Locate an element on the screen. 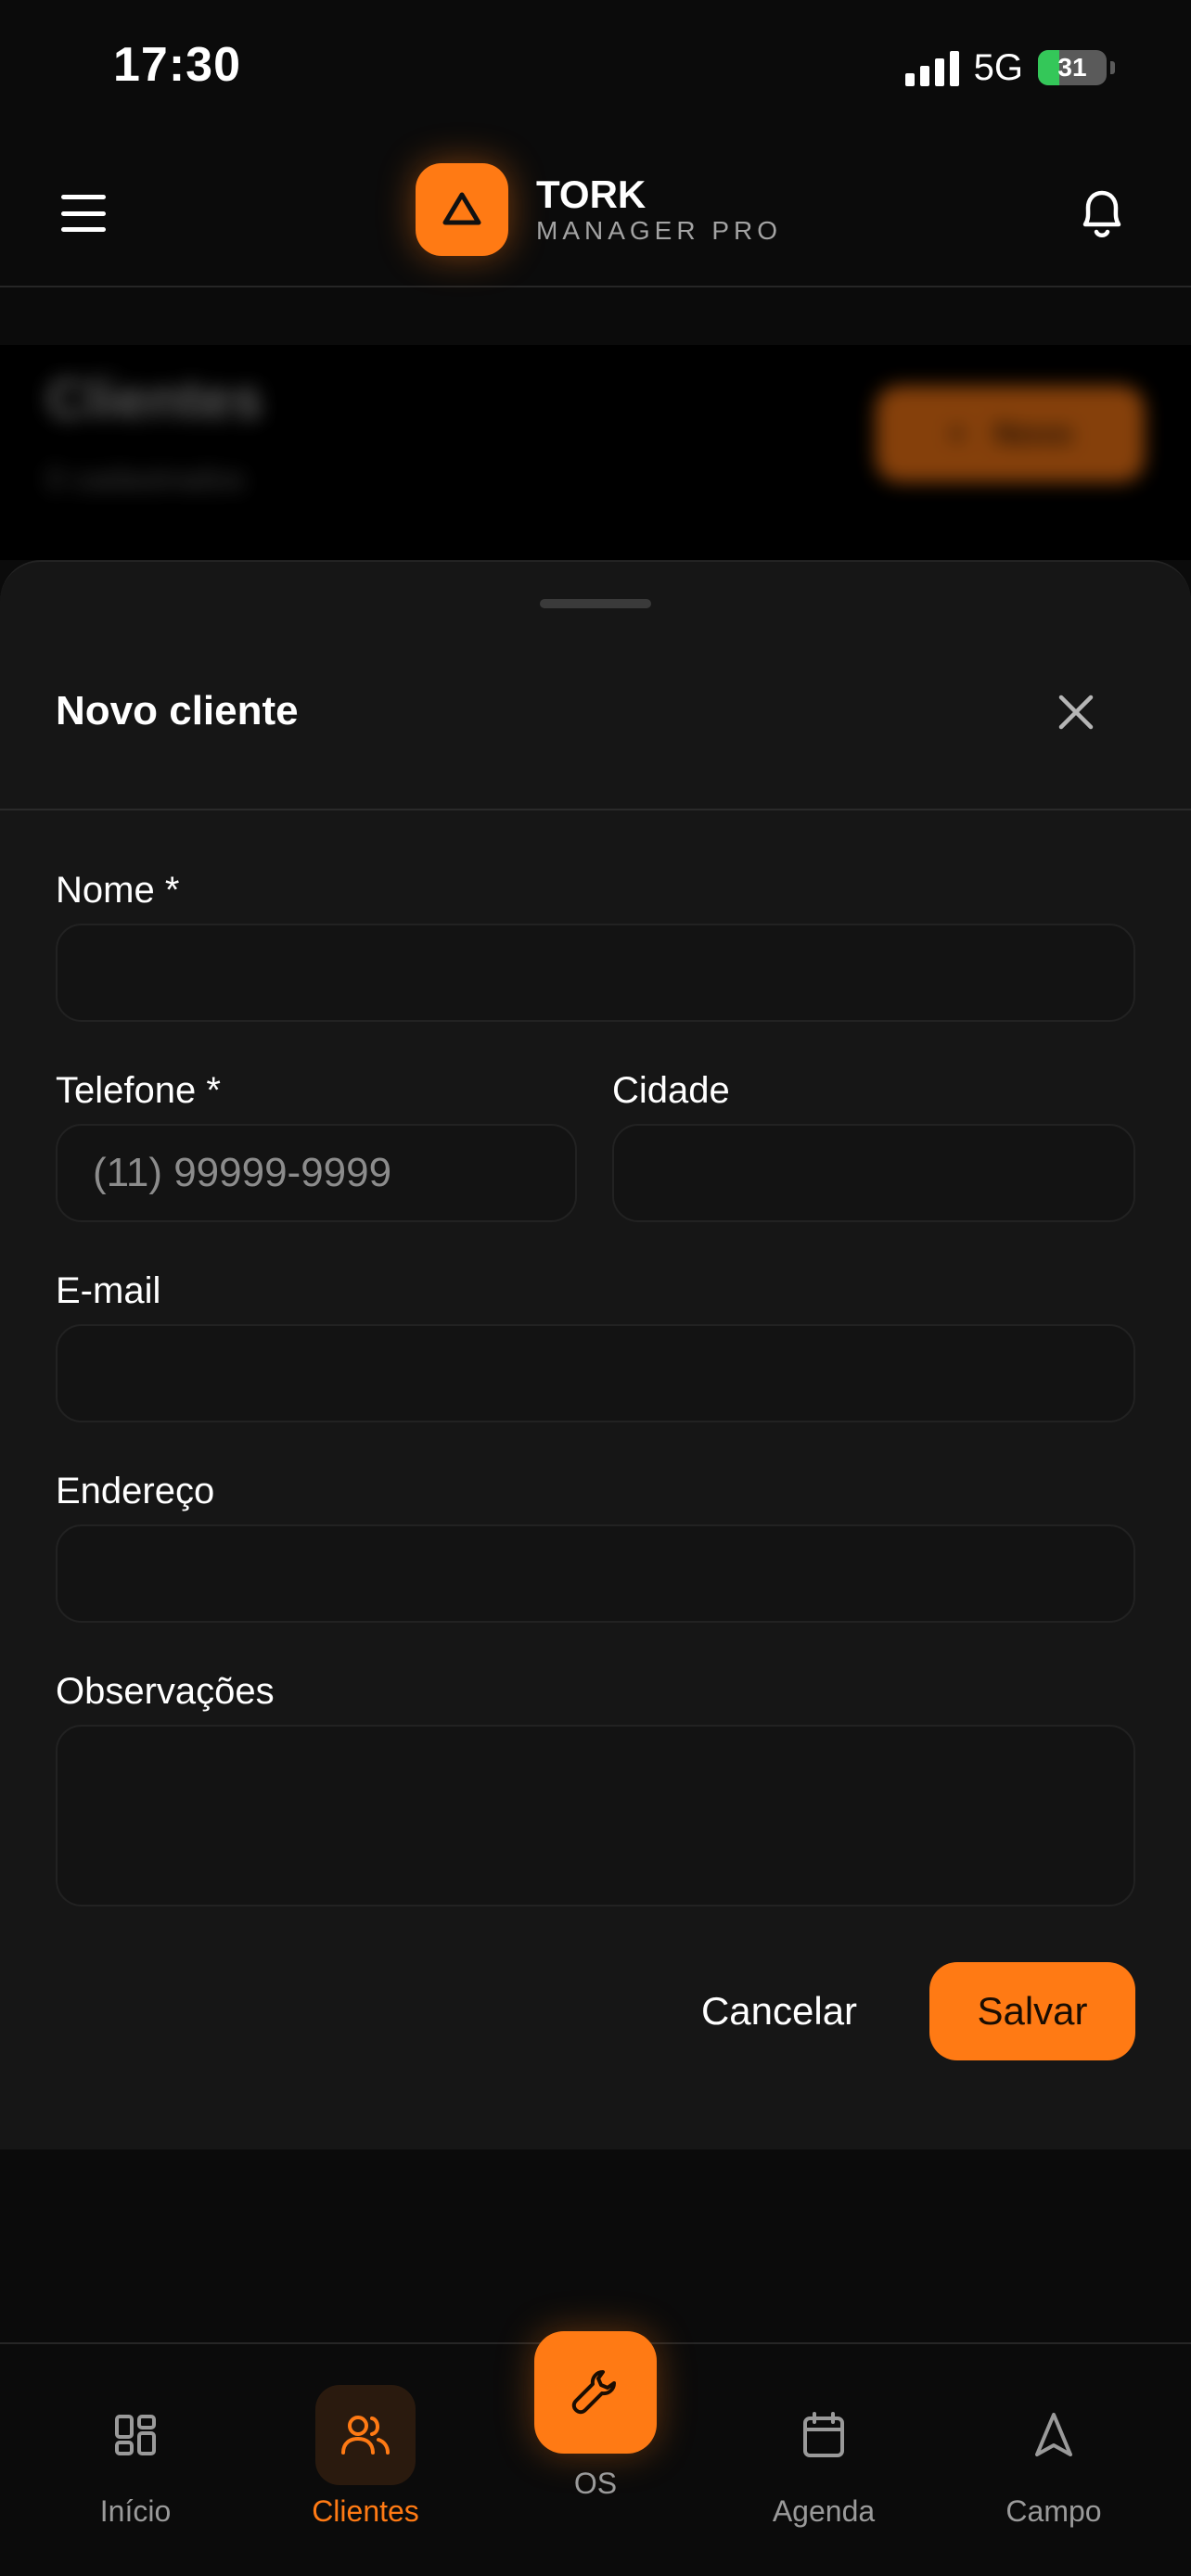 The width and height of the screenshot is (1191, 2576). nav-label-clientes: Clientes is located at coordinates (365, 2511).